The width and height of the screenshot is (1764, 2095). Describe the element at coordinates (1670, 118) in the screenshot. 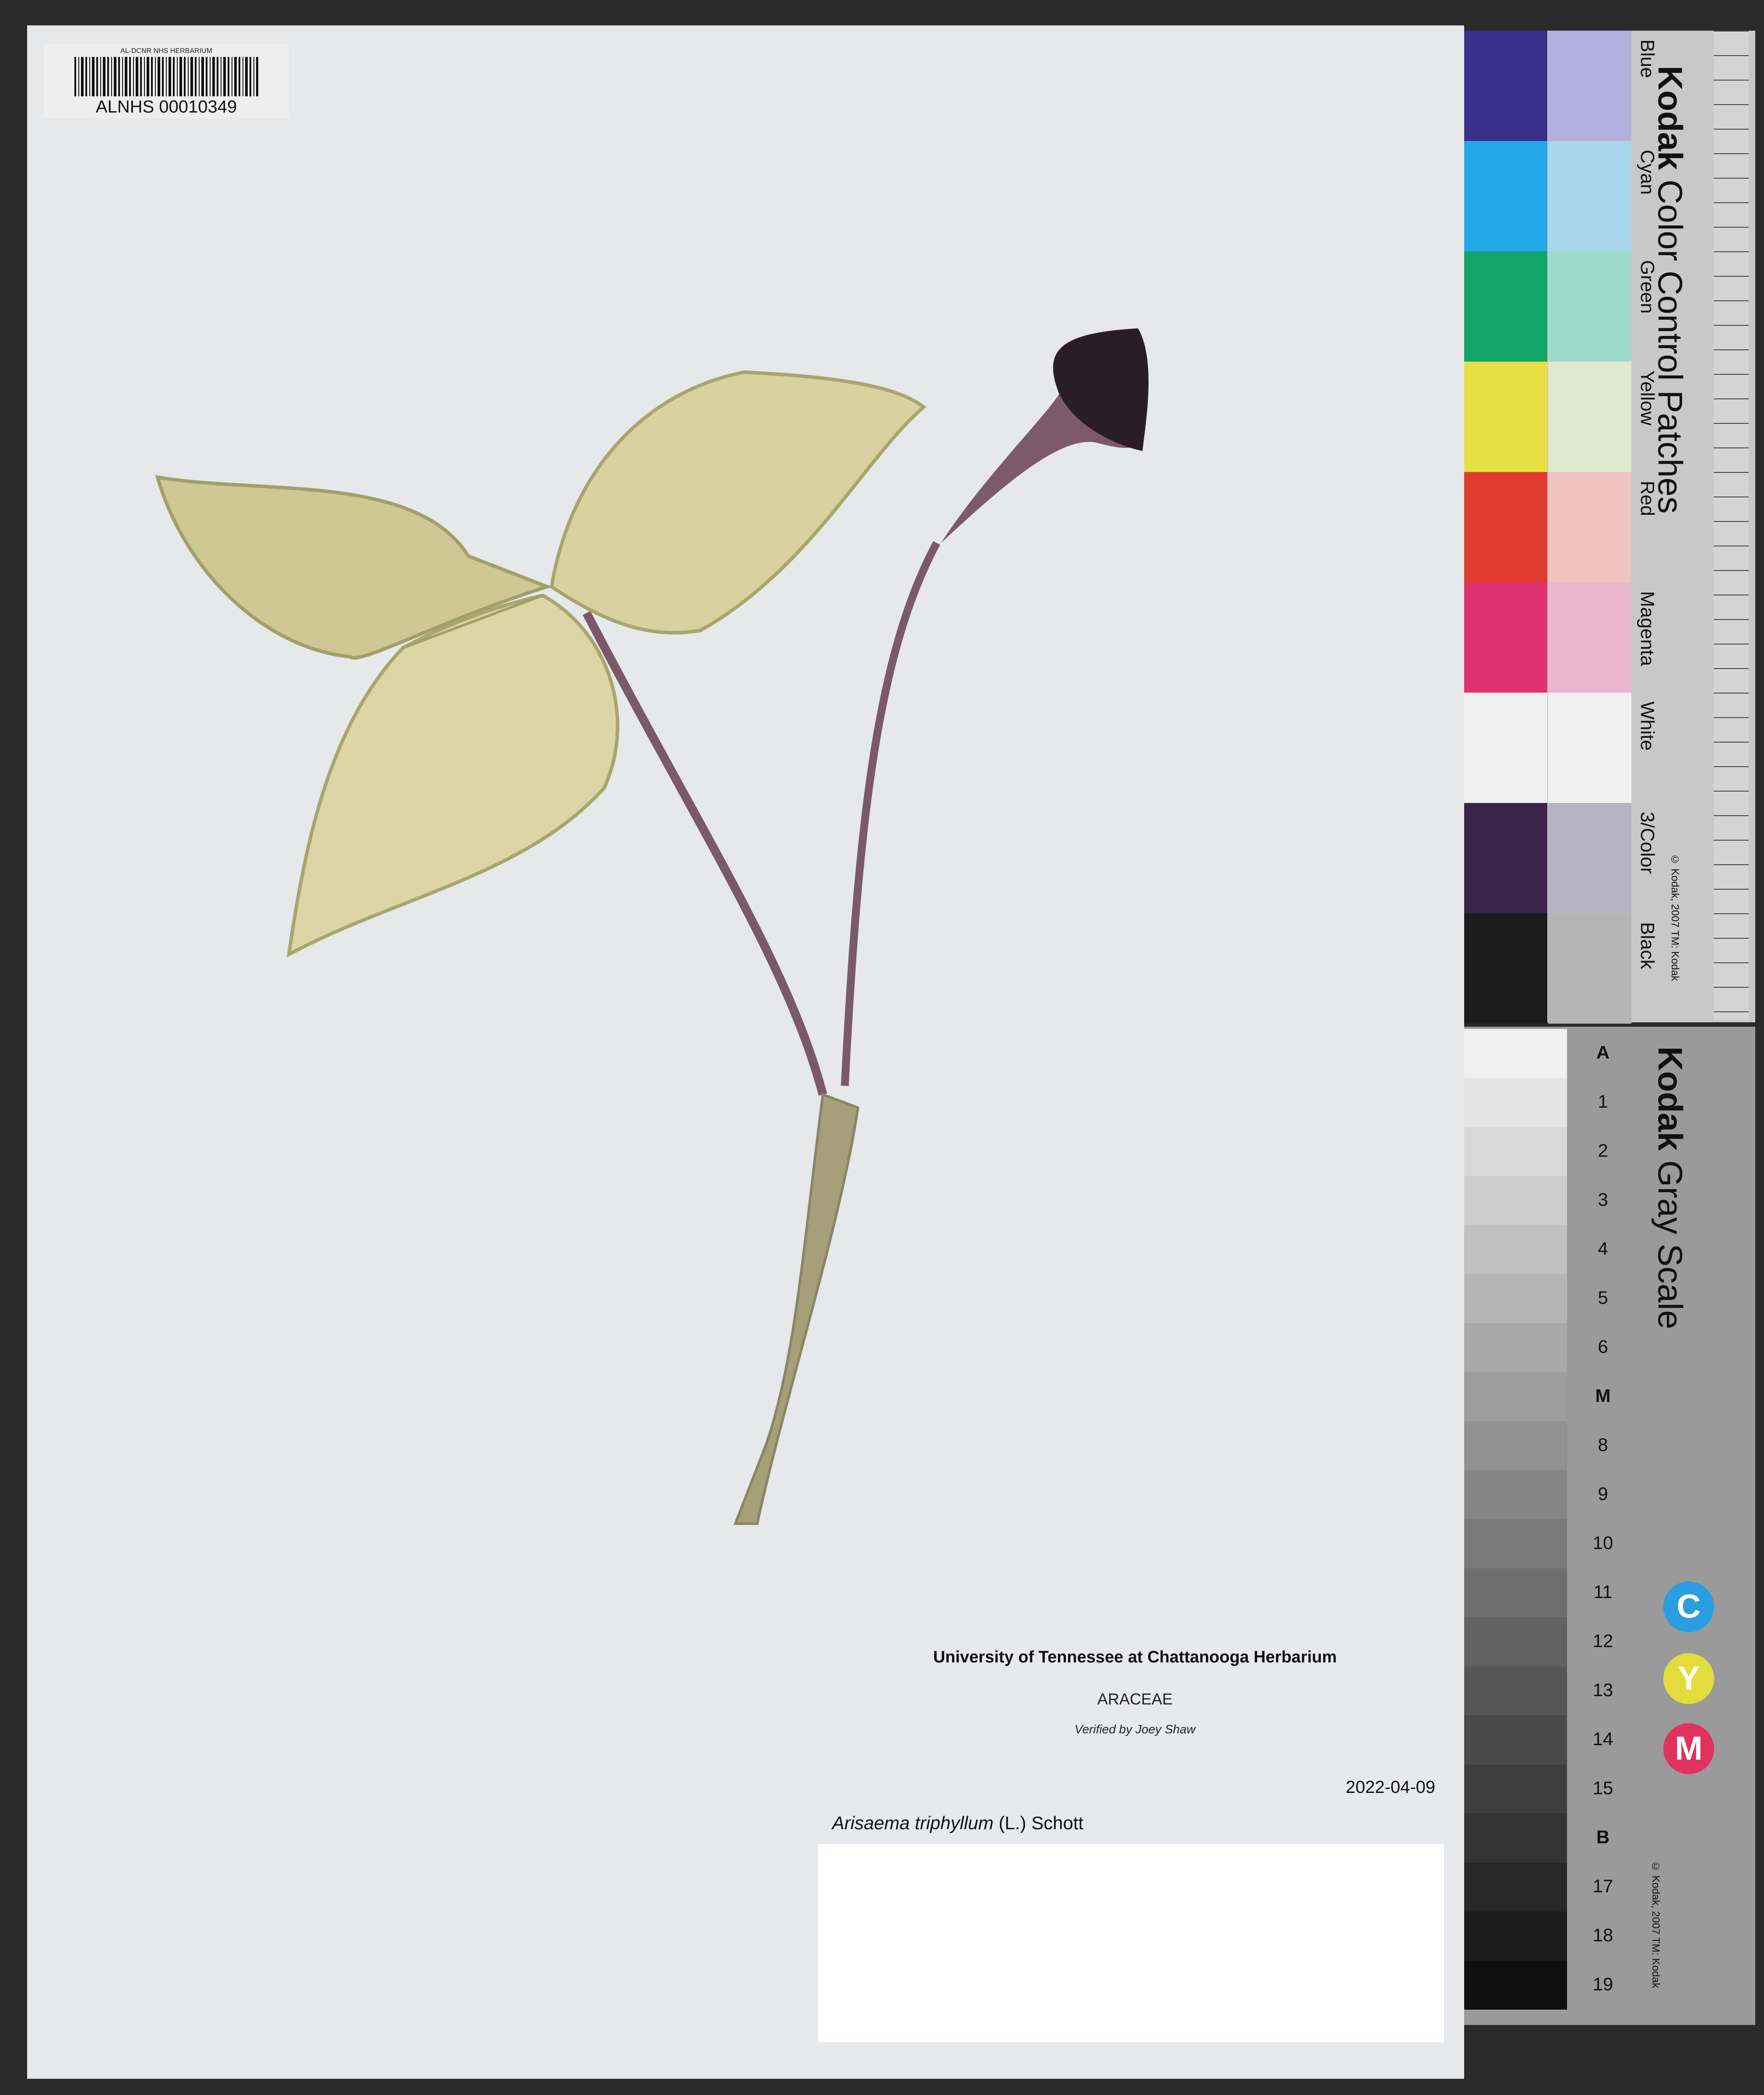

I see `color-chart-brand: Kodak` at that location.